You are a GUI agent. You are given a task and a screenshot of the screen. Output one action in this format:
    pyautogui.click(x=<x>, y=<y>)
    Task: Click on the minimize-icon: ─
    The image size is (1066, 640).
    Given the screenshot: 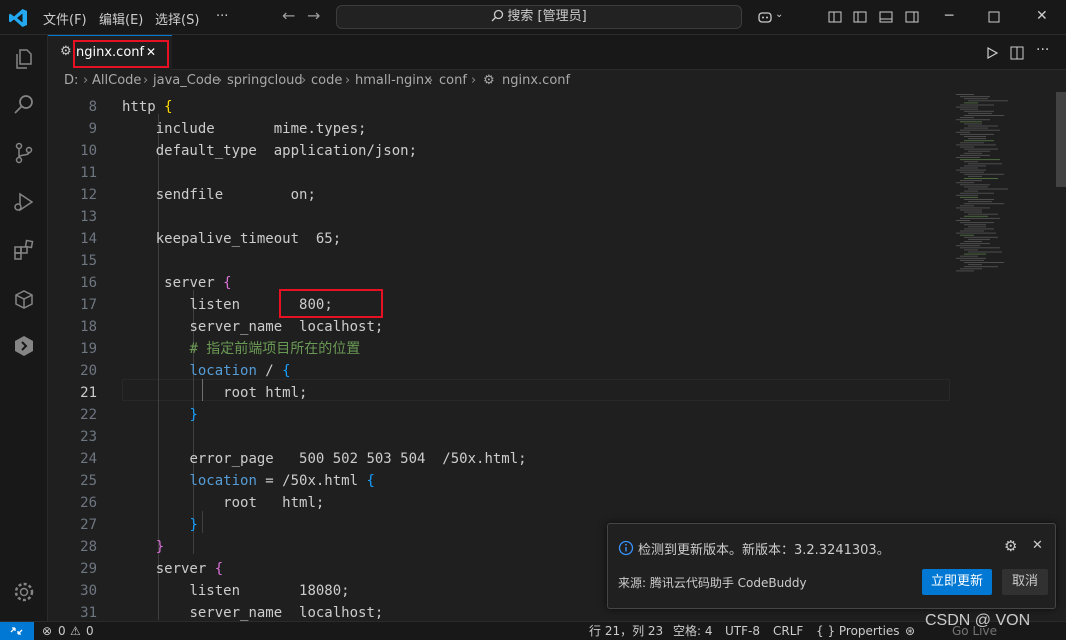 What is the action you would take?
    pyautogui.click(x=949, y=16)
    